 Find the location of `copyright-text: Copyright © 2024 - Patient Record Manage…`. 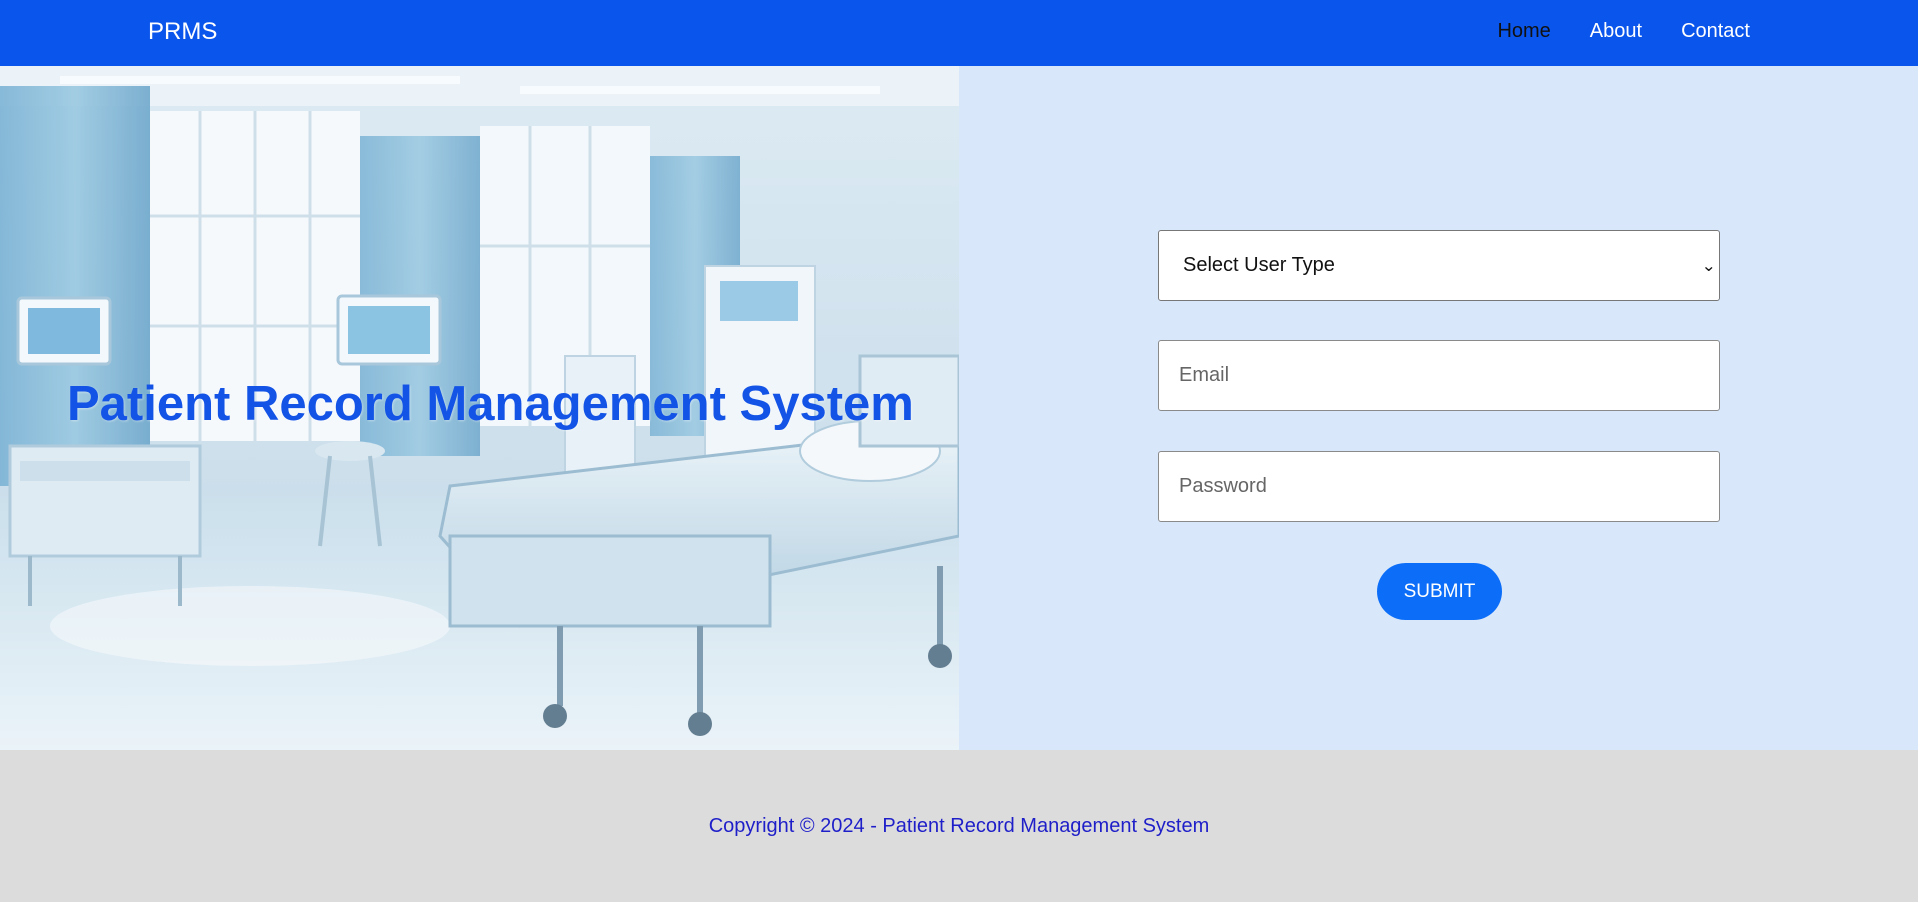

copyright-text: Copyright © 2024 - Patient Record Manage… is located at coordinates (959, 826).